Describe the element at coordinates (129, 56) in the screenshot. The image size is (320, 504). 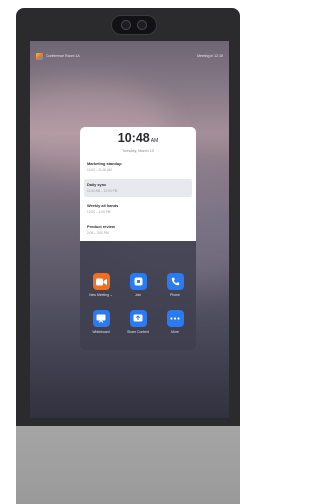
I see `status-bar: Conference Room 1A Meeting in 12:15` at that location.